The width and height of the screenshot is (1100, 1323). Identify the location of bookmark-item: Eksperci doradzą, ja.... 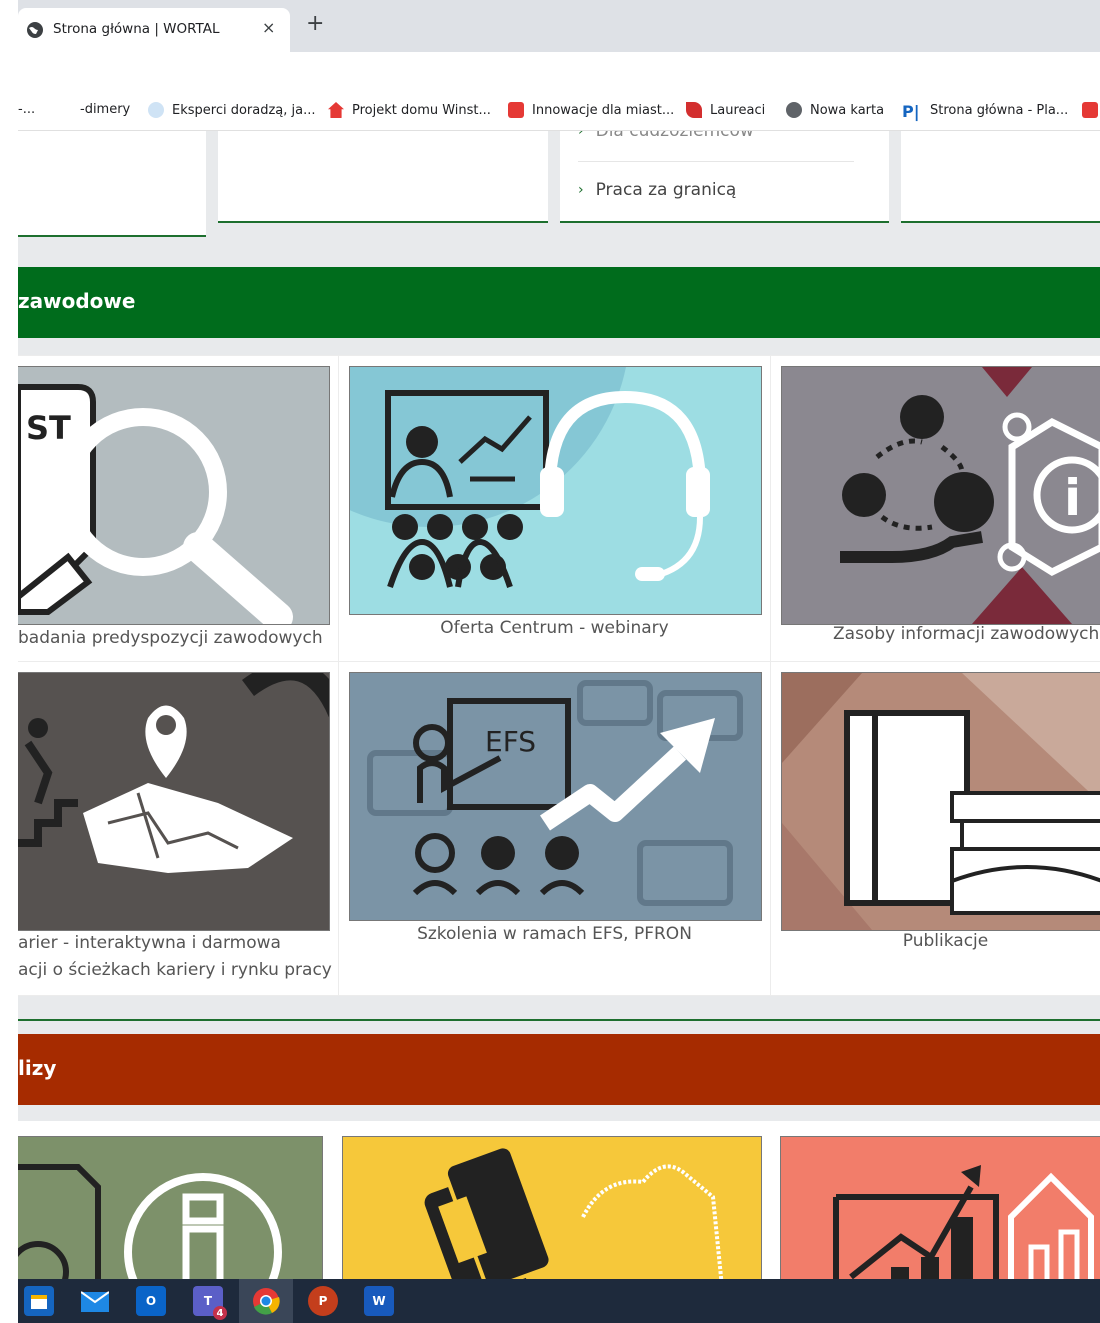
(232, 110).